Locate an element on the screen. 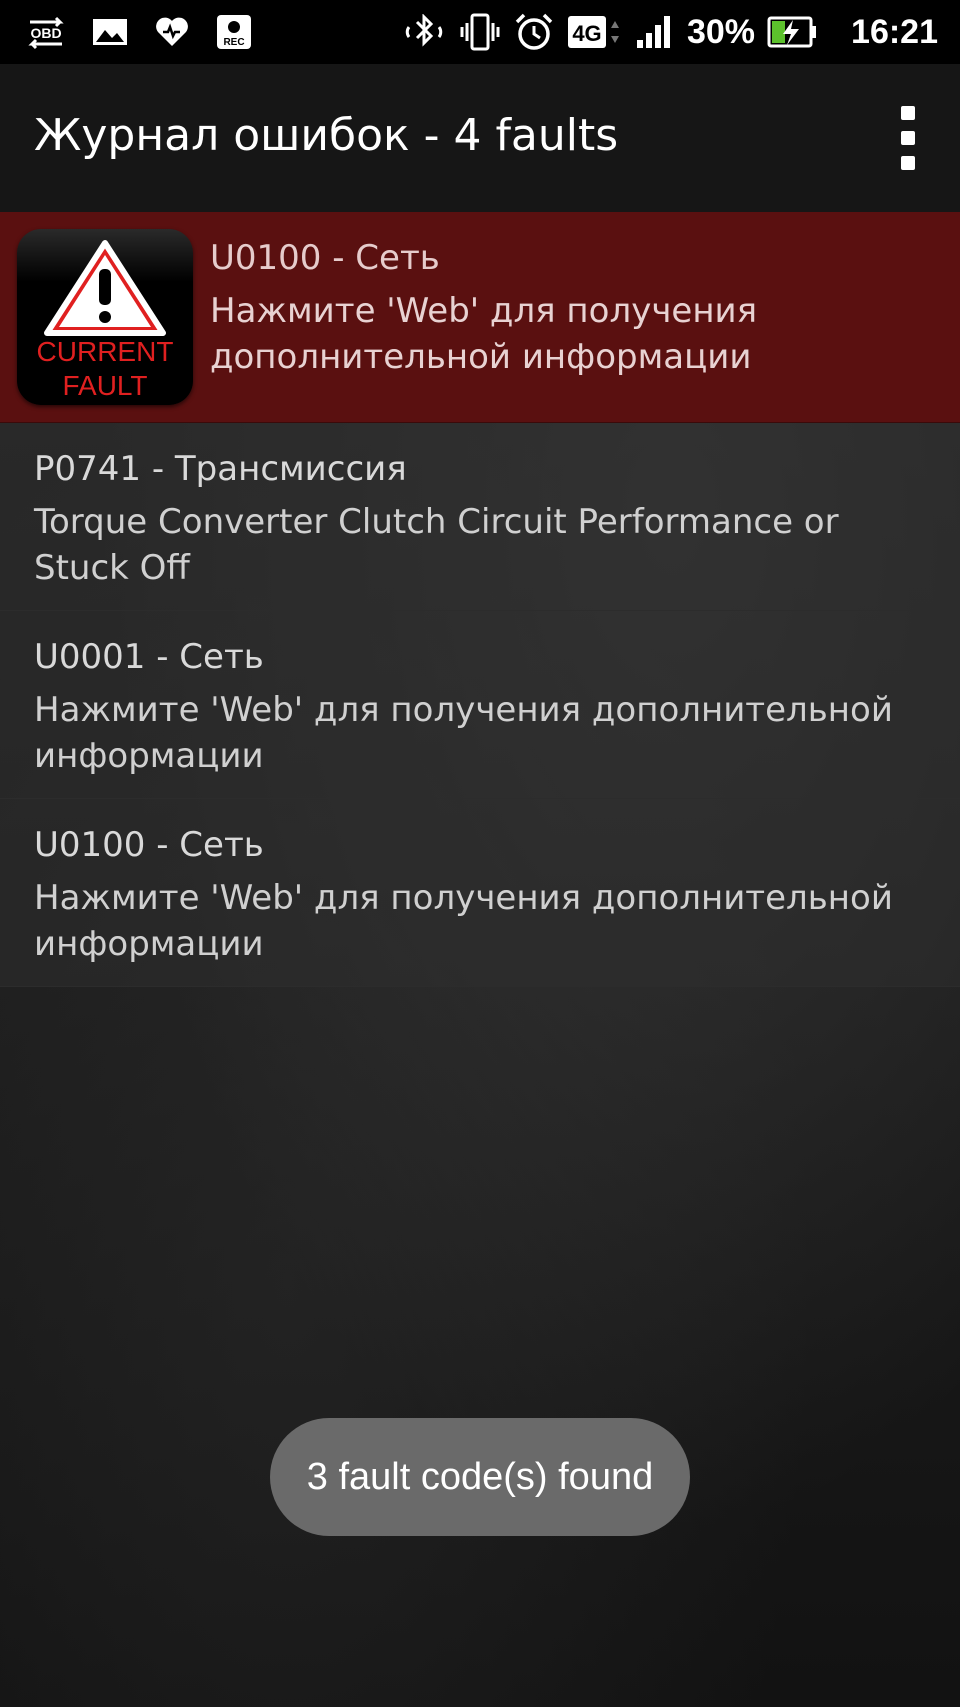  battery-percent: 30% is located at coordinates (721, 31).